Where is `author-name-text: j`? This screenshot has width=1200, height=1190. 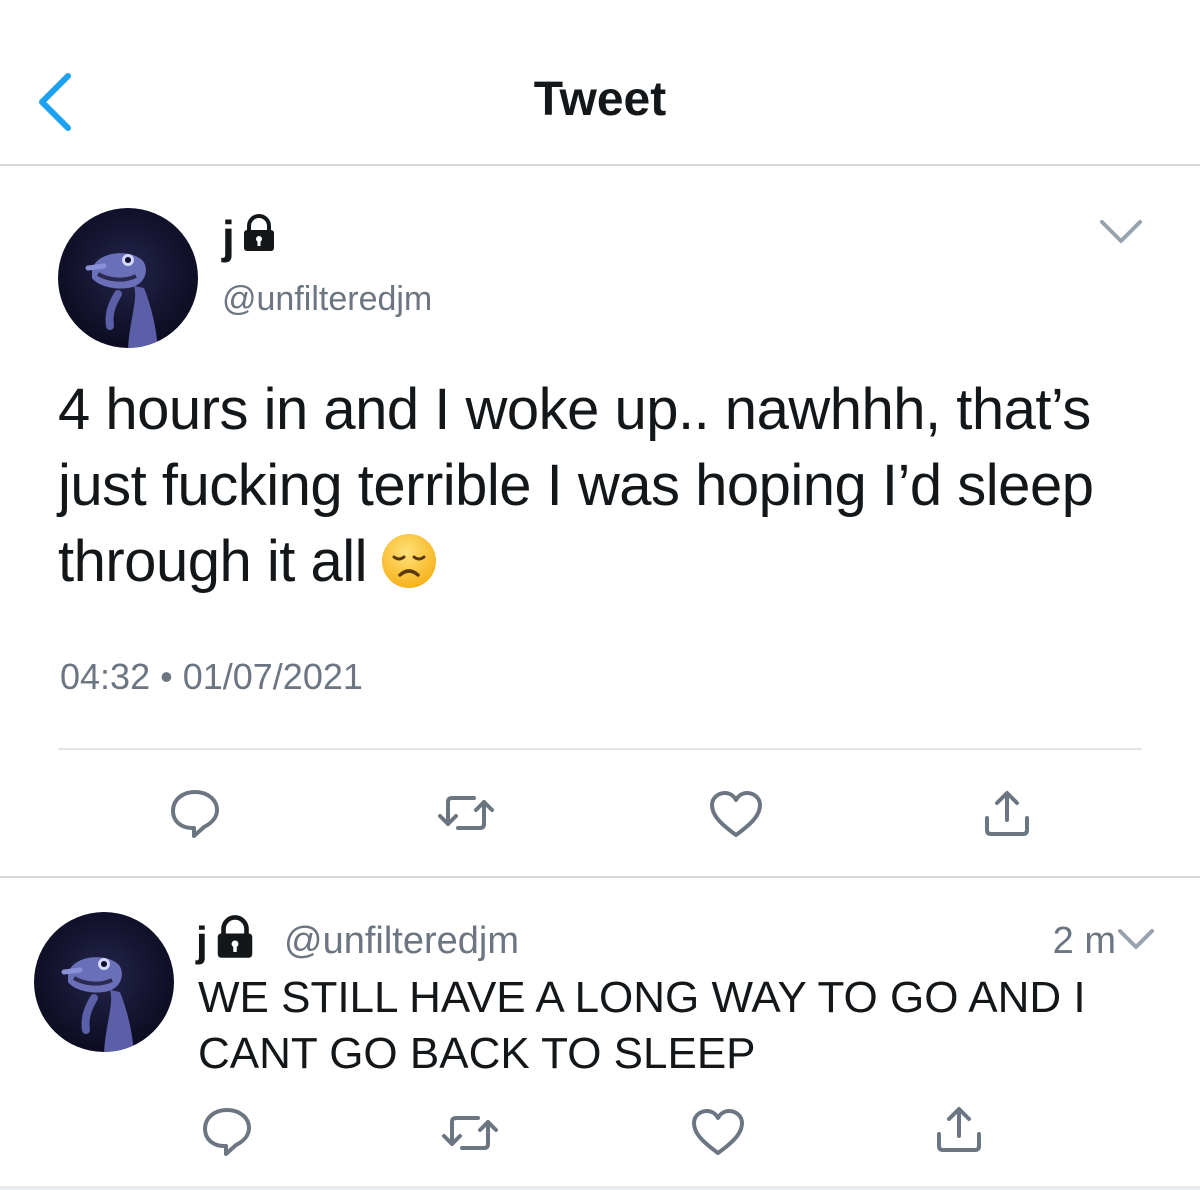
author-name-text: j is located at coordinates (228, 237).